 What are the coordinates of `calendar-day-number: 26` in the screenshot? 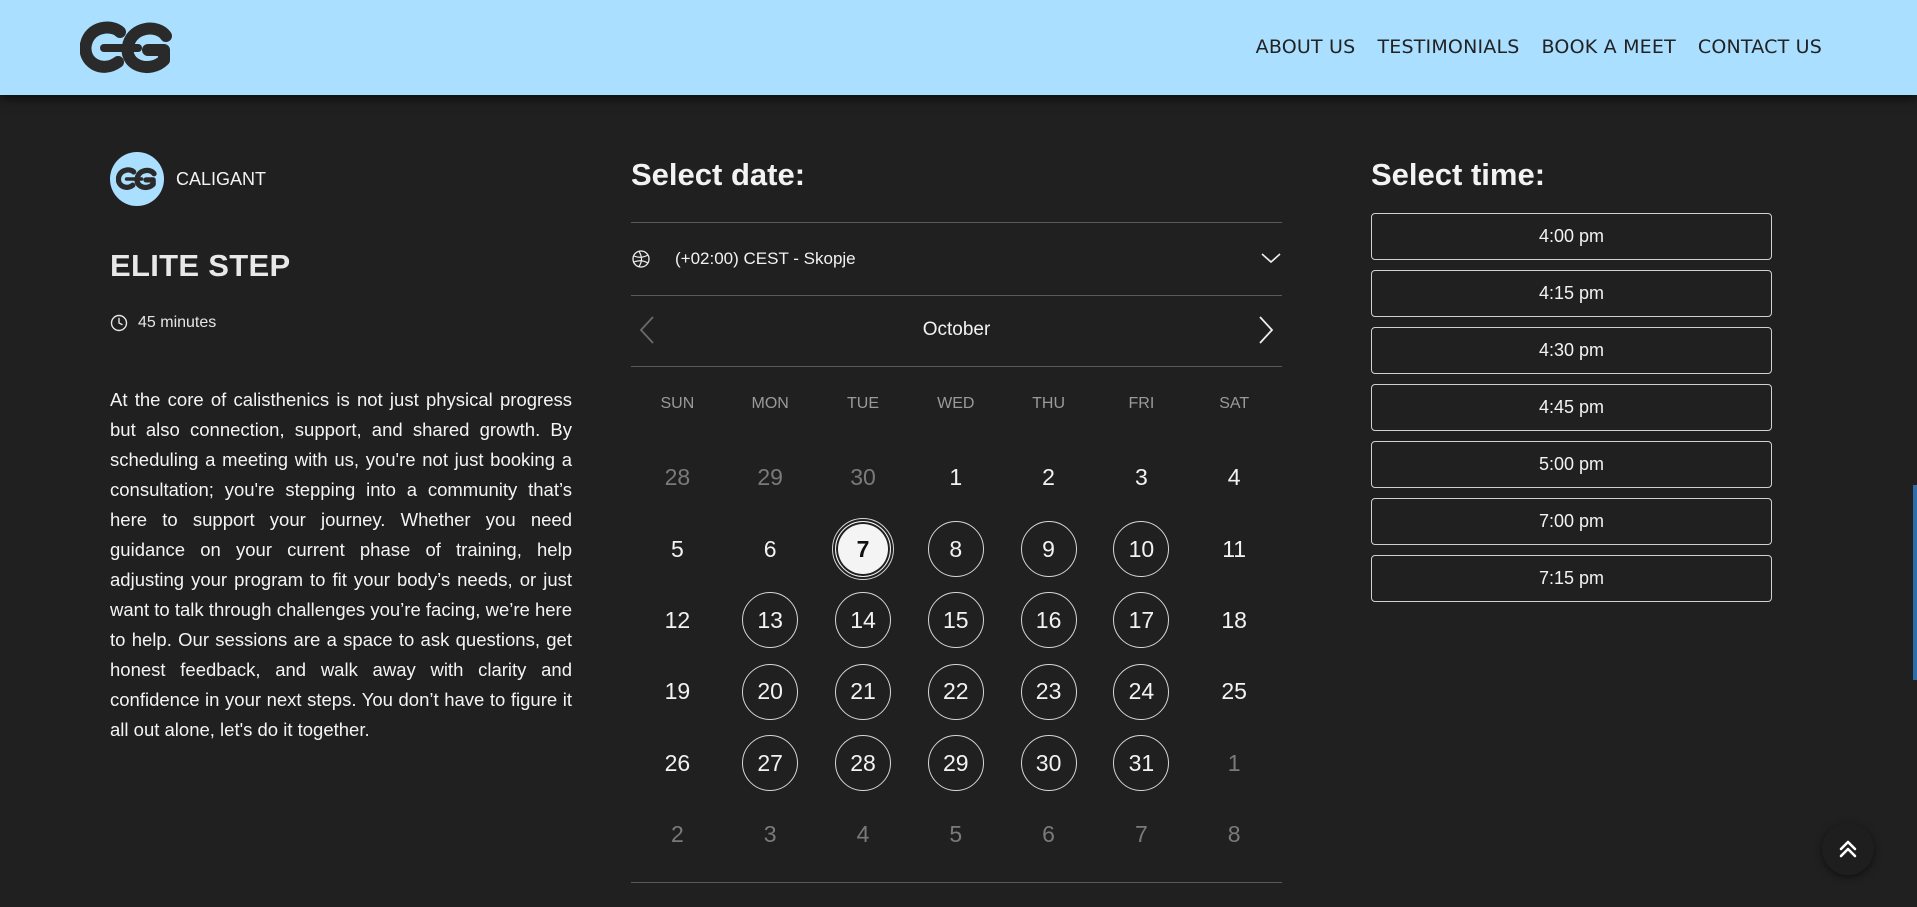 It's located at (677, 762).